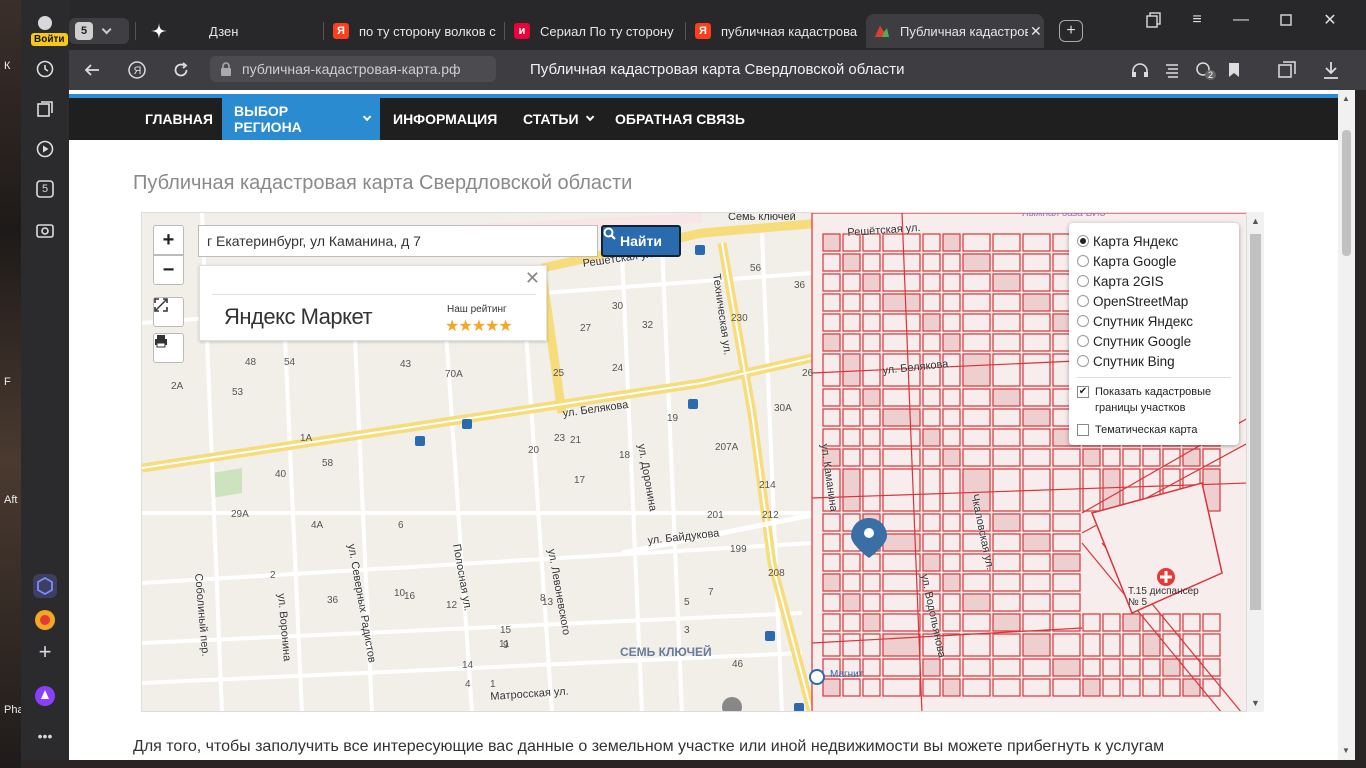  What do you see at coordinates (314, 241) in the screenshot?
I see `search-value: г Екатеринбург, ул Каманина, д 7` at bounding box center [314, 241].